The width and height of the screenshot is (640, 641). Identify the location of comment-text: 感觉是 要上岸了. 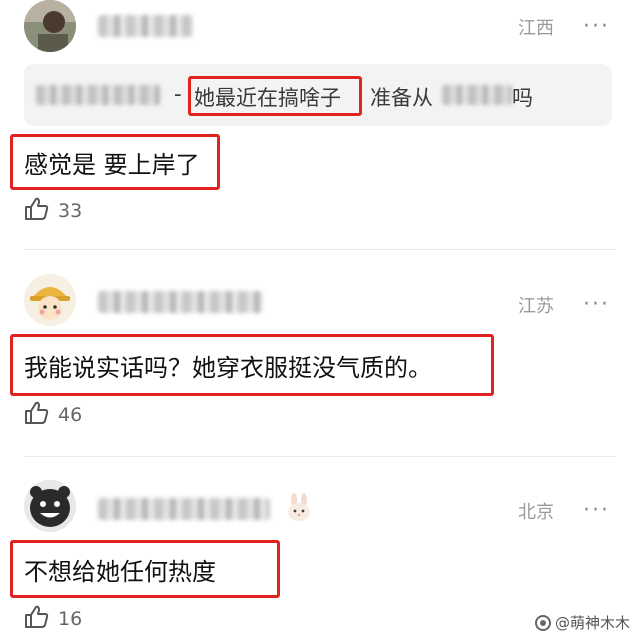
(112, 165).